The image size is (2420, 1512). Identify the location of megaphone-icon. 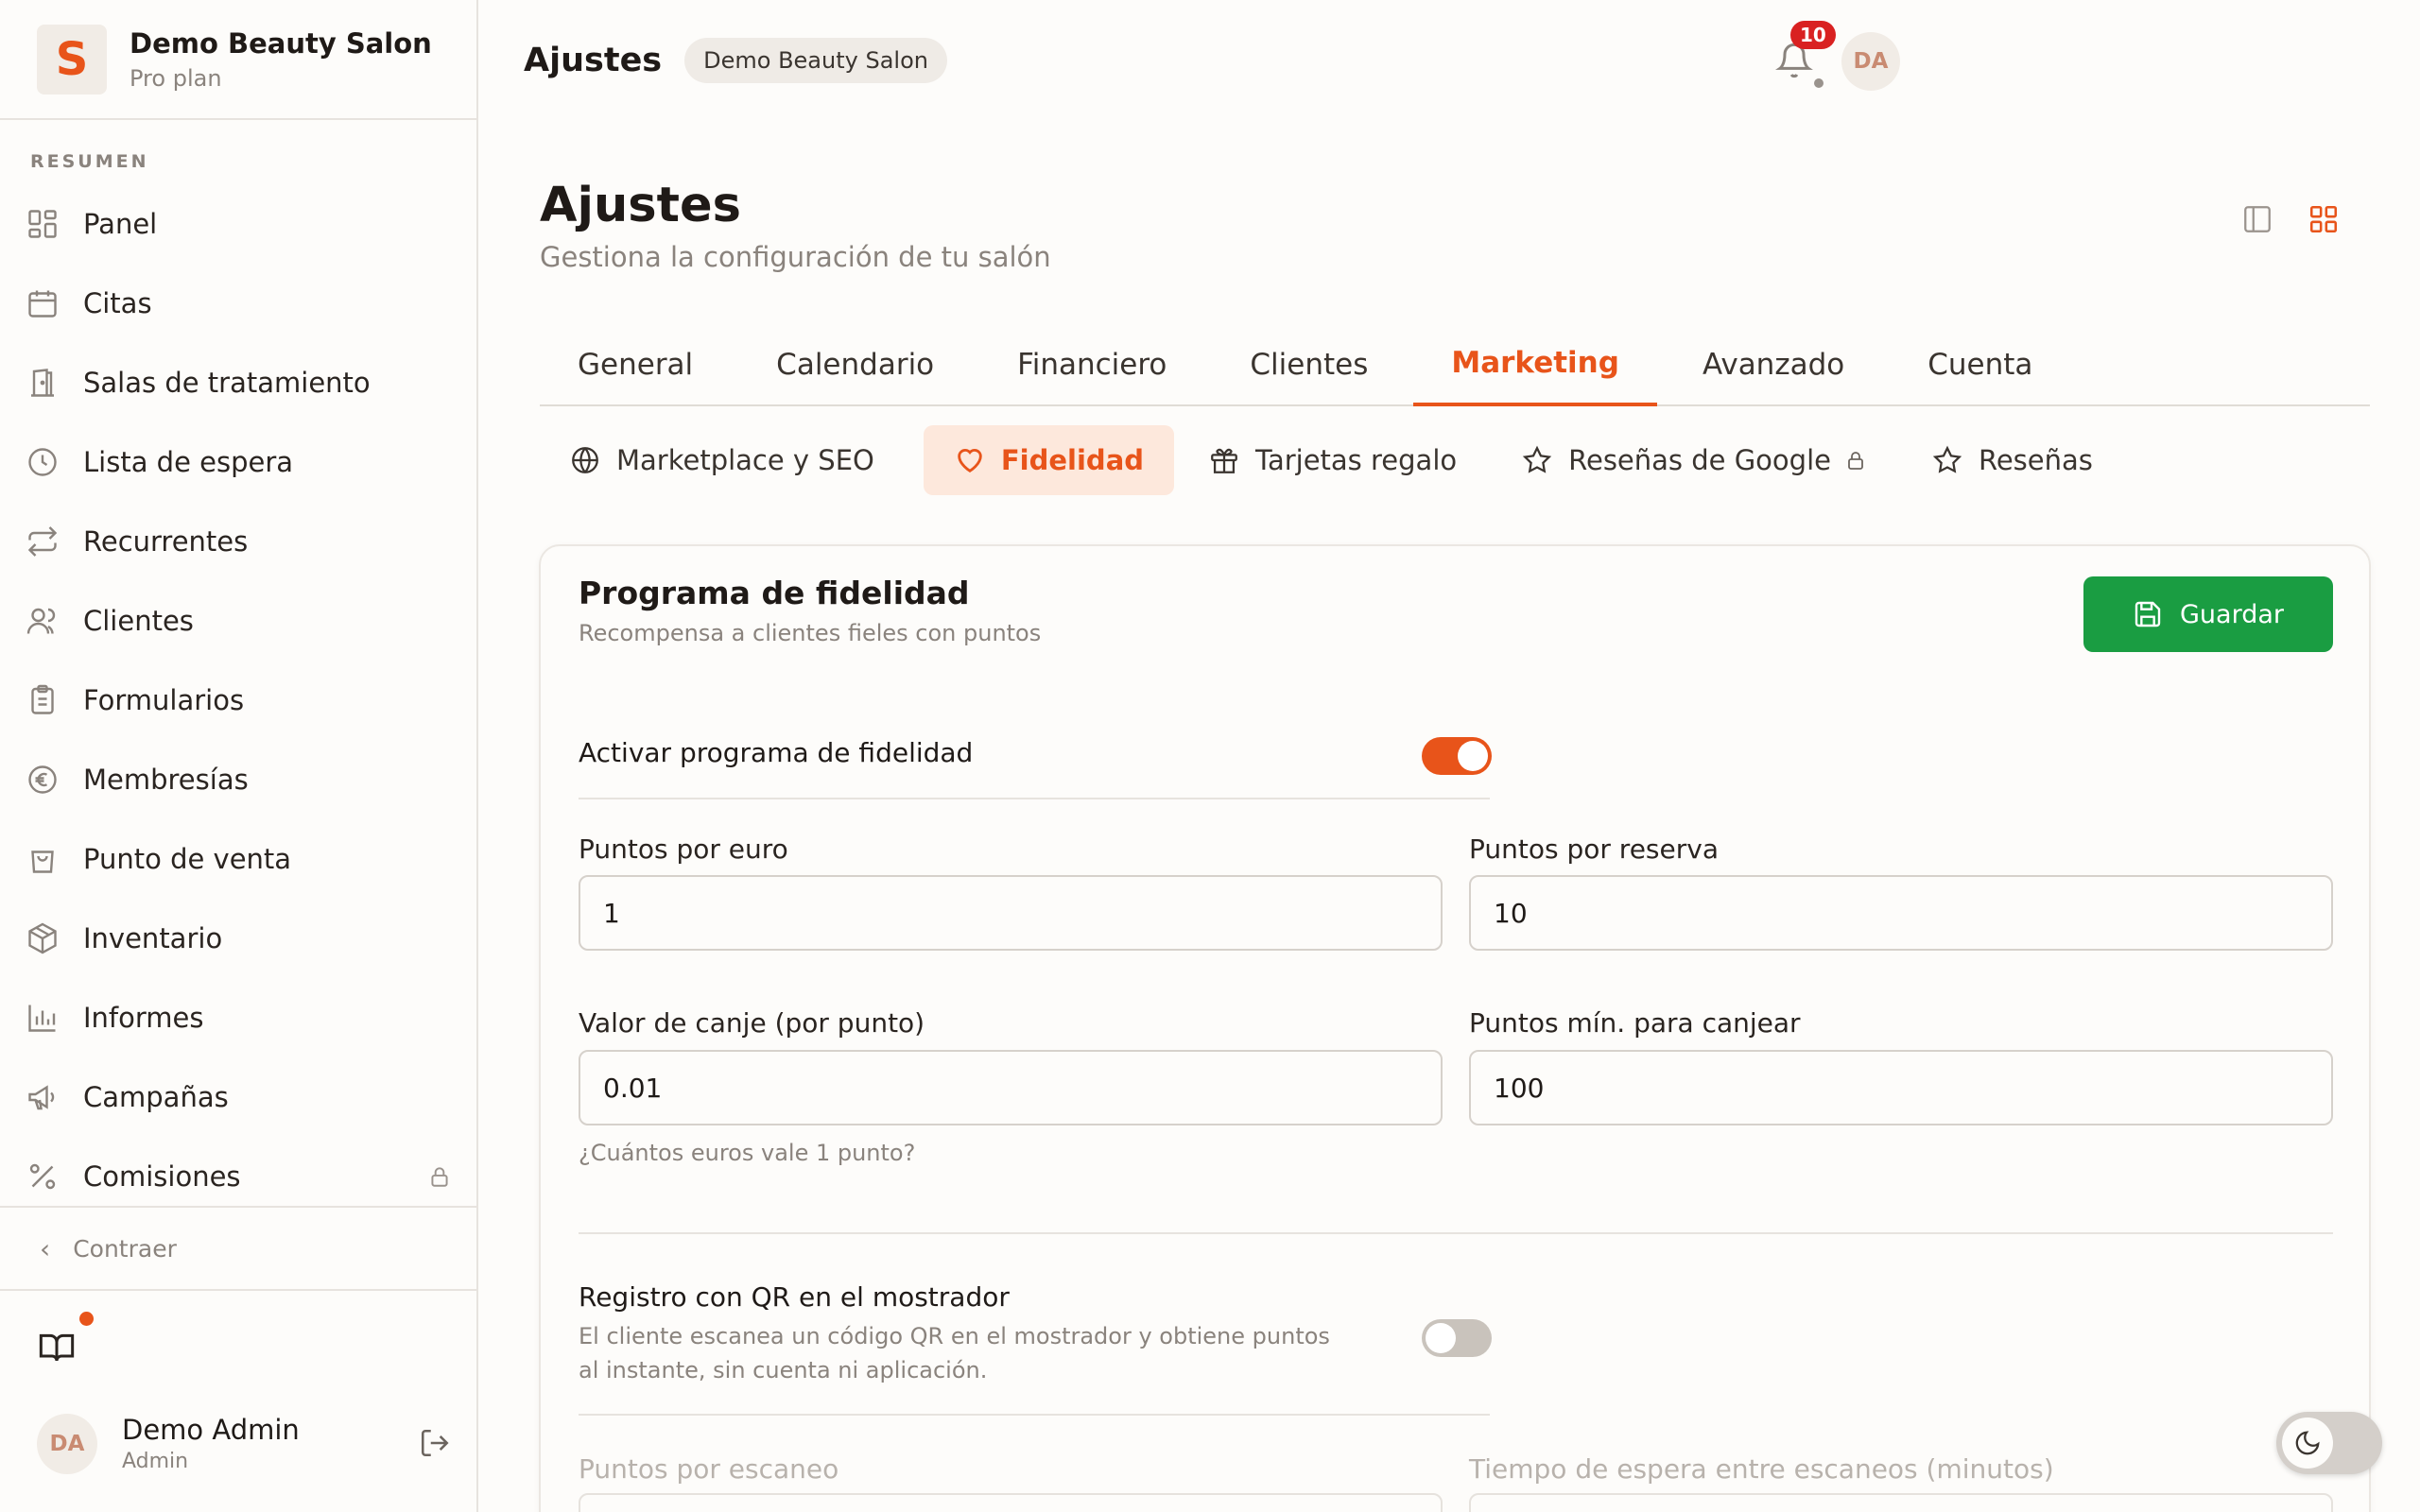
(42, 1097).